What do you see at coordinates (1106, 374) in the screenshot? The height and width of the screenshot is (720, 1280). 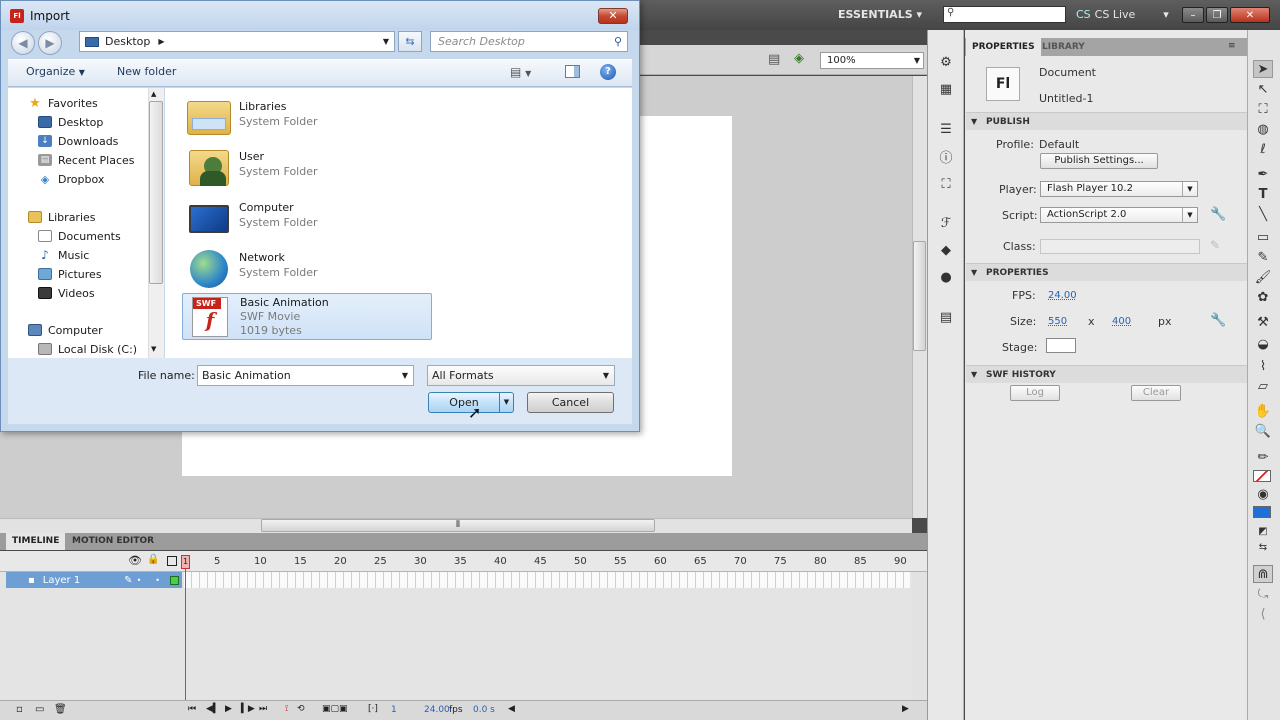 I see `swf-history-section-header: SWF HISTORY` at bounding box center [1106, 374].